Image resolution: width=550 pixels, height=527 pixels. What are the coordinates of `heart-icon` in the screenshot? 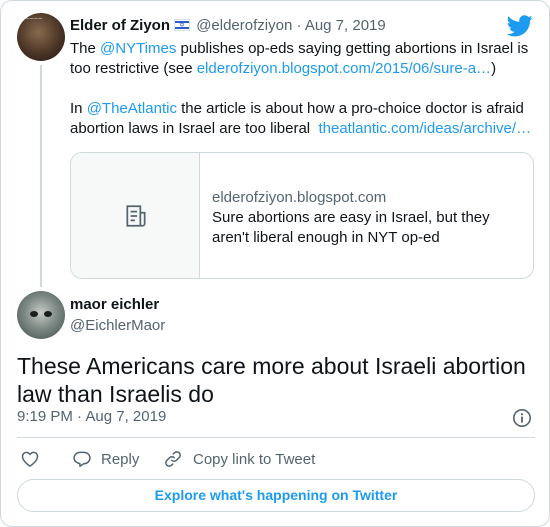 It's located at (30, 459).